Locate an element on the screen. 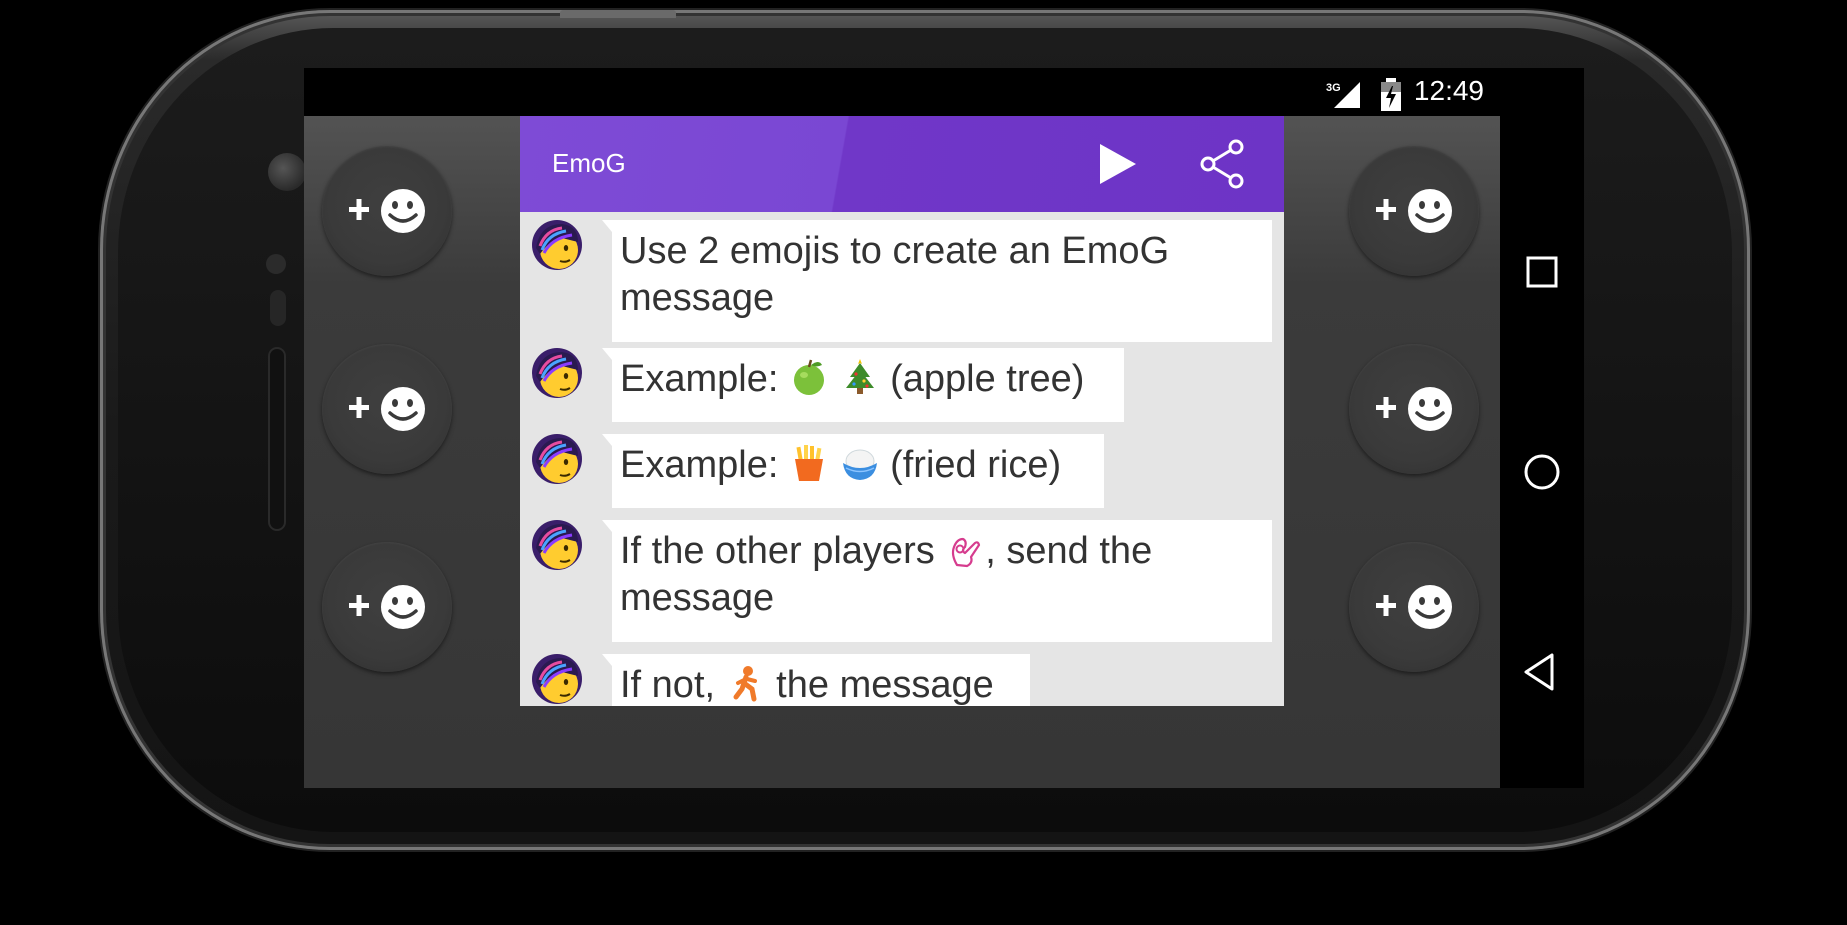 Image resolution: width=1847 pixels, height=925 pixels. green-apple-emoji-icon is located at coordinates (808, 377).